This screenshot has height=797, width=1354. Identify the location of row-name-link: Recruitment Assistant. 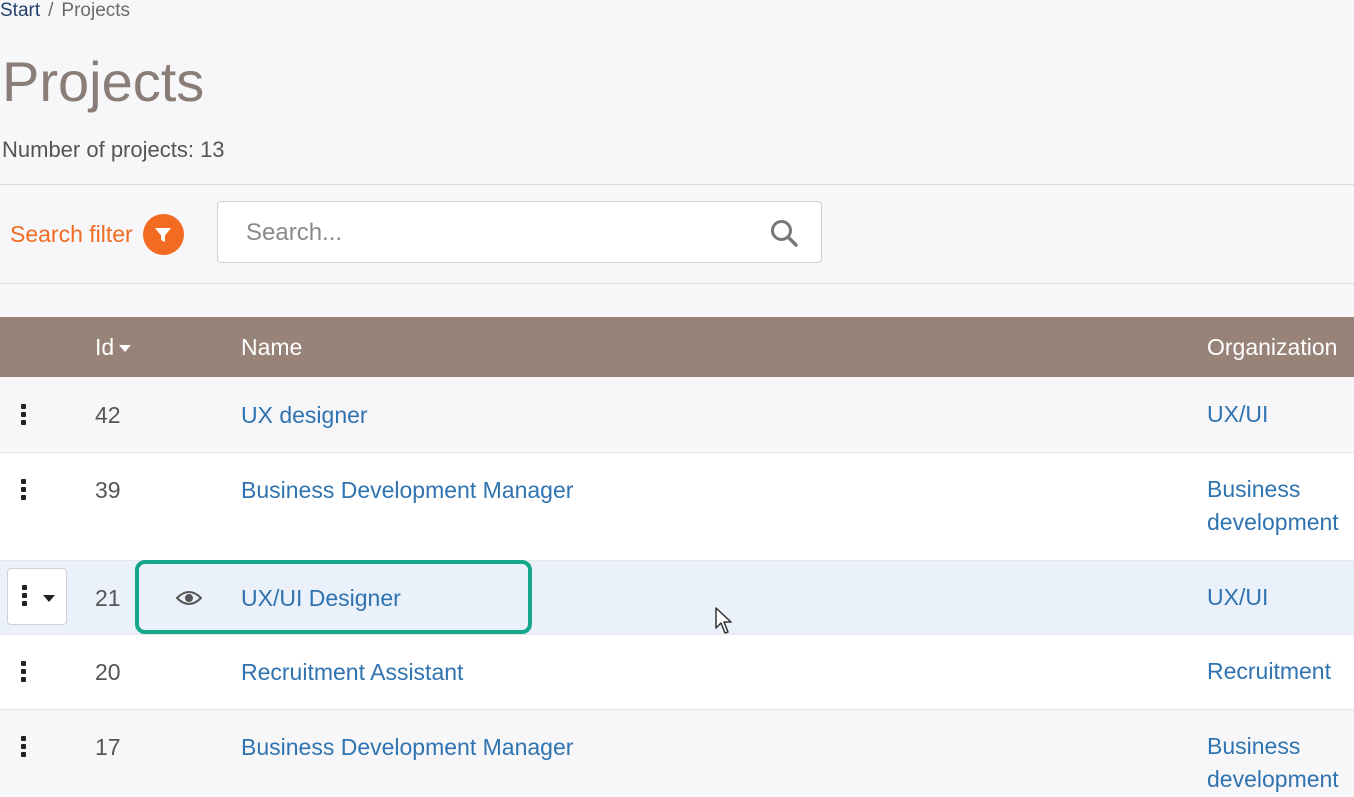
(352, 672).